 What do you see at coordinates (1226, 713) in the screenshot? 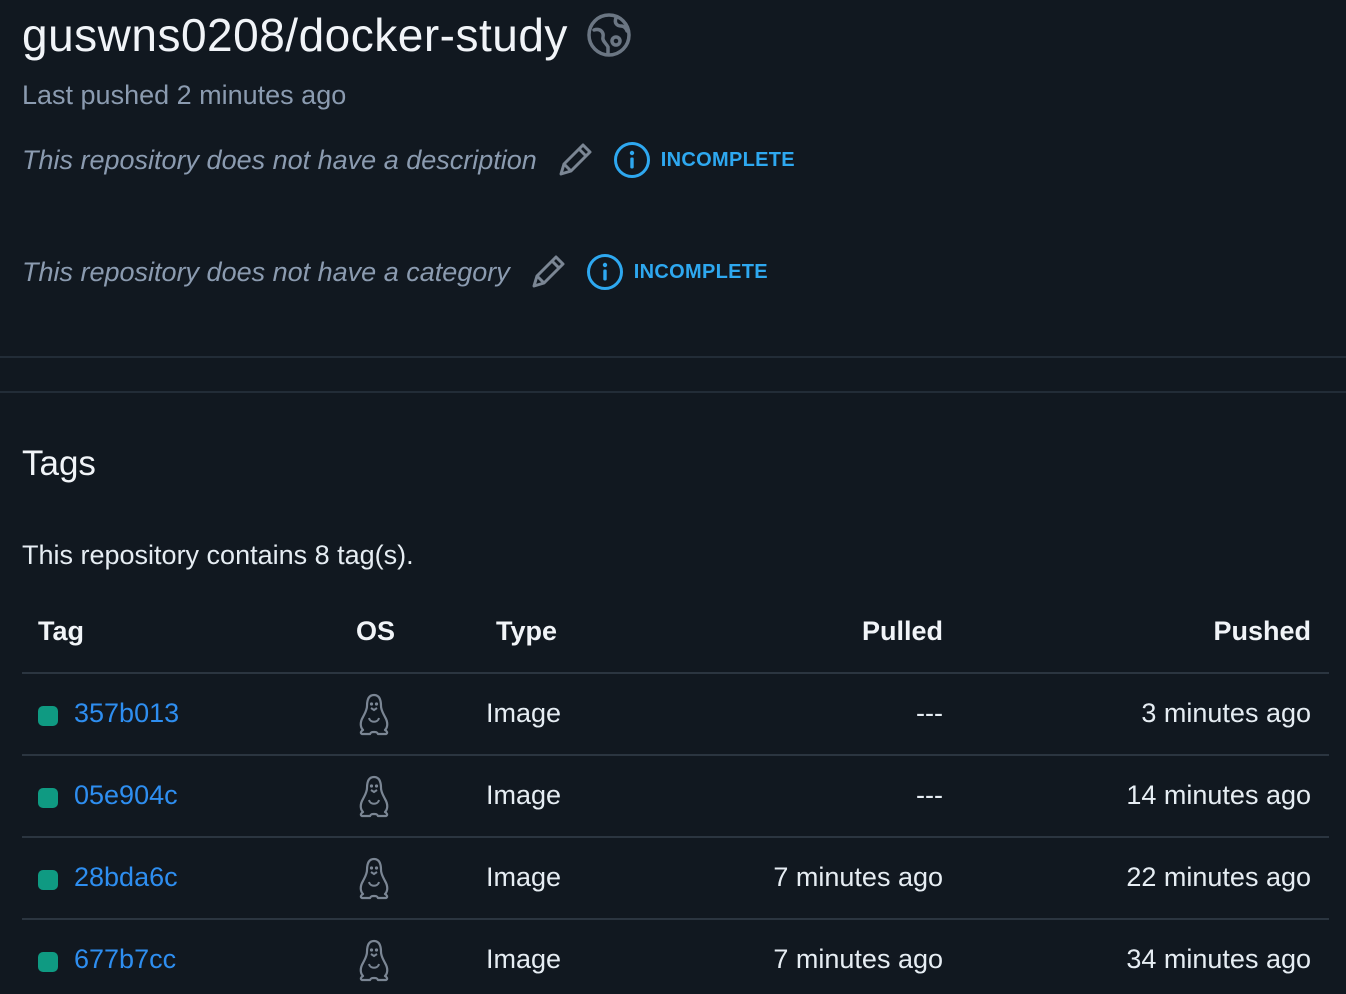
I see `pushed-cell: 3 minutes ago` at bounding box center [1226, 713].